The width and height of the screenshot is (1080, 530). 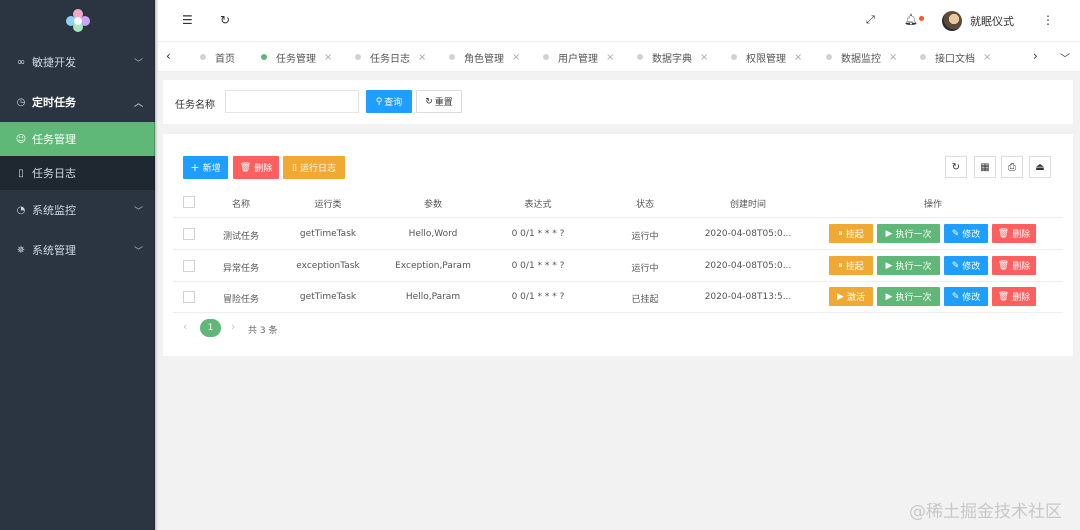 I want to click on tab-label: 权限管理, so click(x=766, y=59).